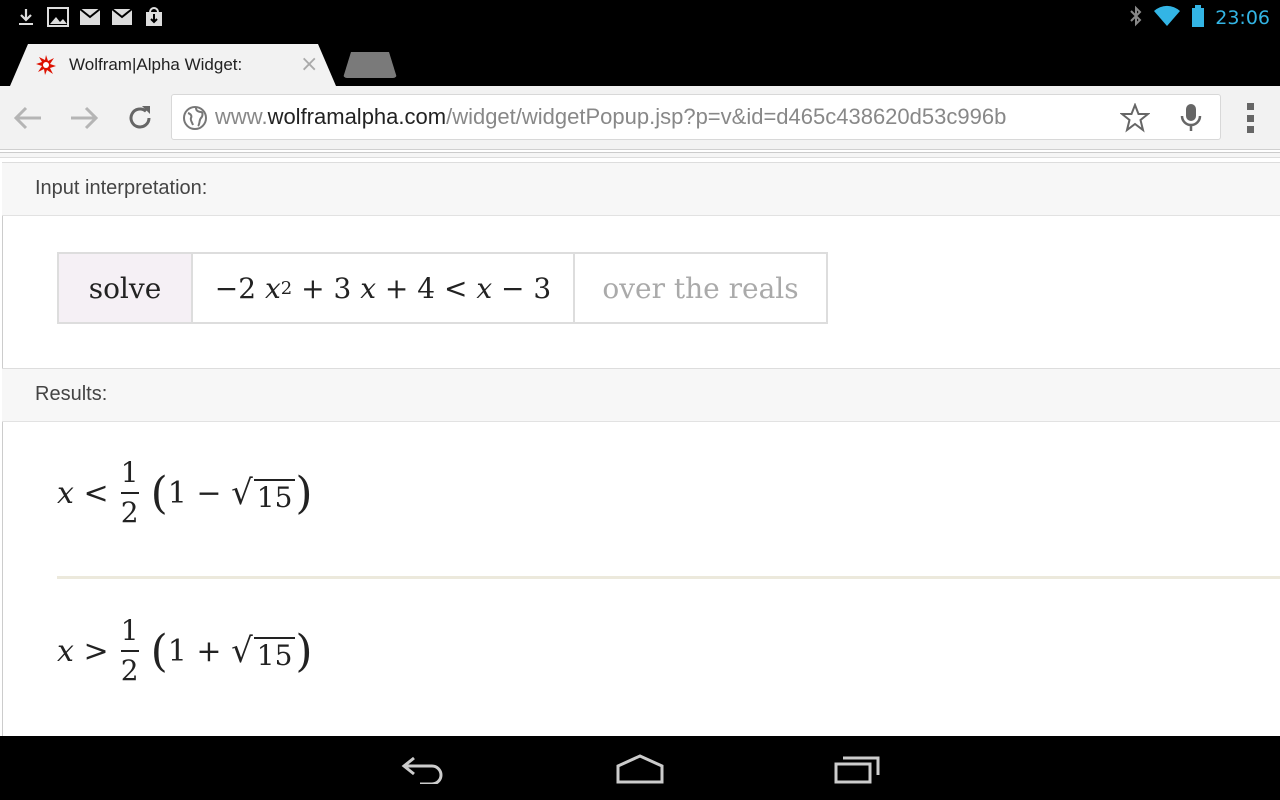  What do you see at coordinates (46, 65) in the screenshot?
I see `wolfram-star-icon` at bounding box center [46, 65].